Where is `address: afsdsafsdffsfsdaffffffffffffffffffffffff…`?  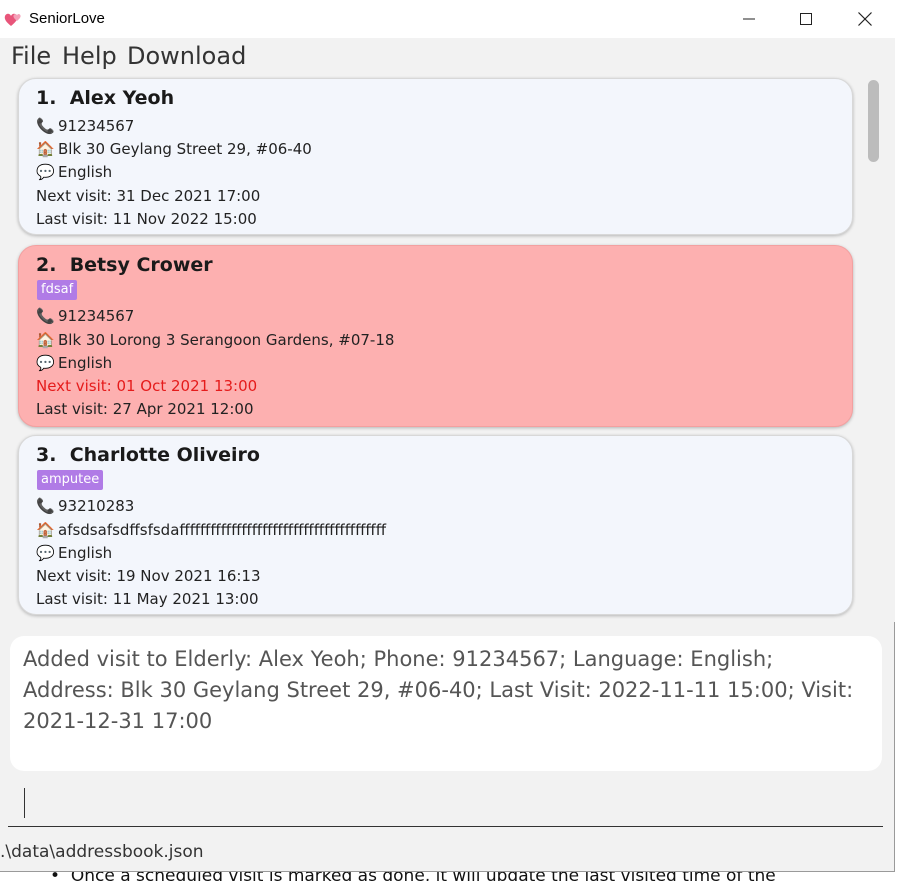
address: afsdsafsdffsfsdaffffffffffffffffffffffff… is located at coordinates (222, 530).